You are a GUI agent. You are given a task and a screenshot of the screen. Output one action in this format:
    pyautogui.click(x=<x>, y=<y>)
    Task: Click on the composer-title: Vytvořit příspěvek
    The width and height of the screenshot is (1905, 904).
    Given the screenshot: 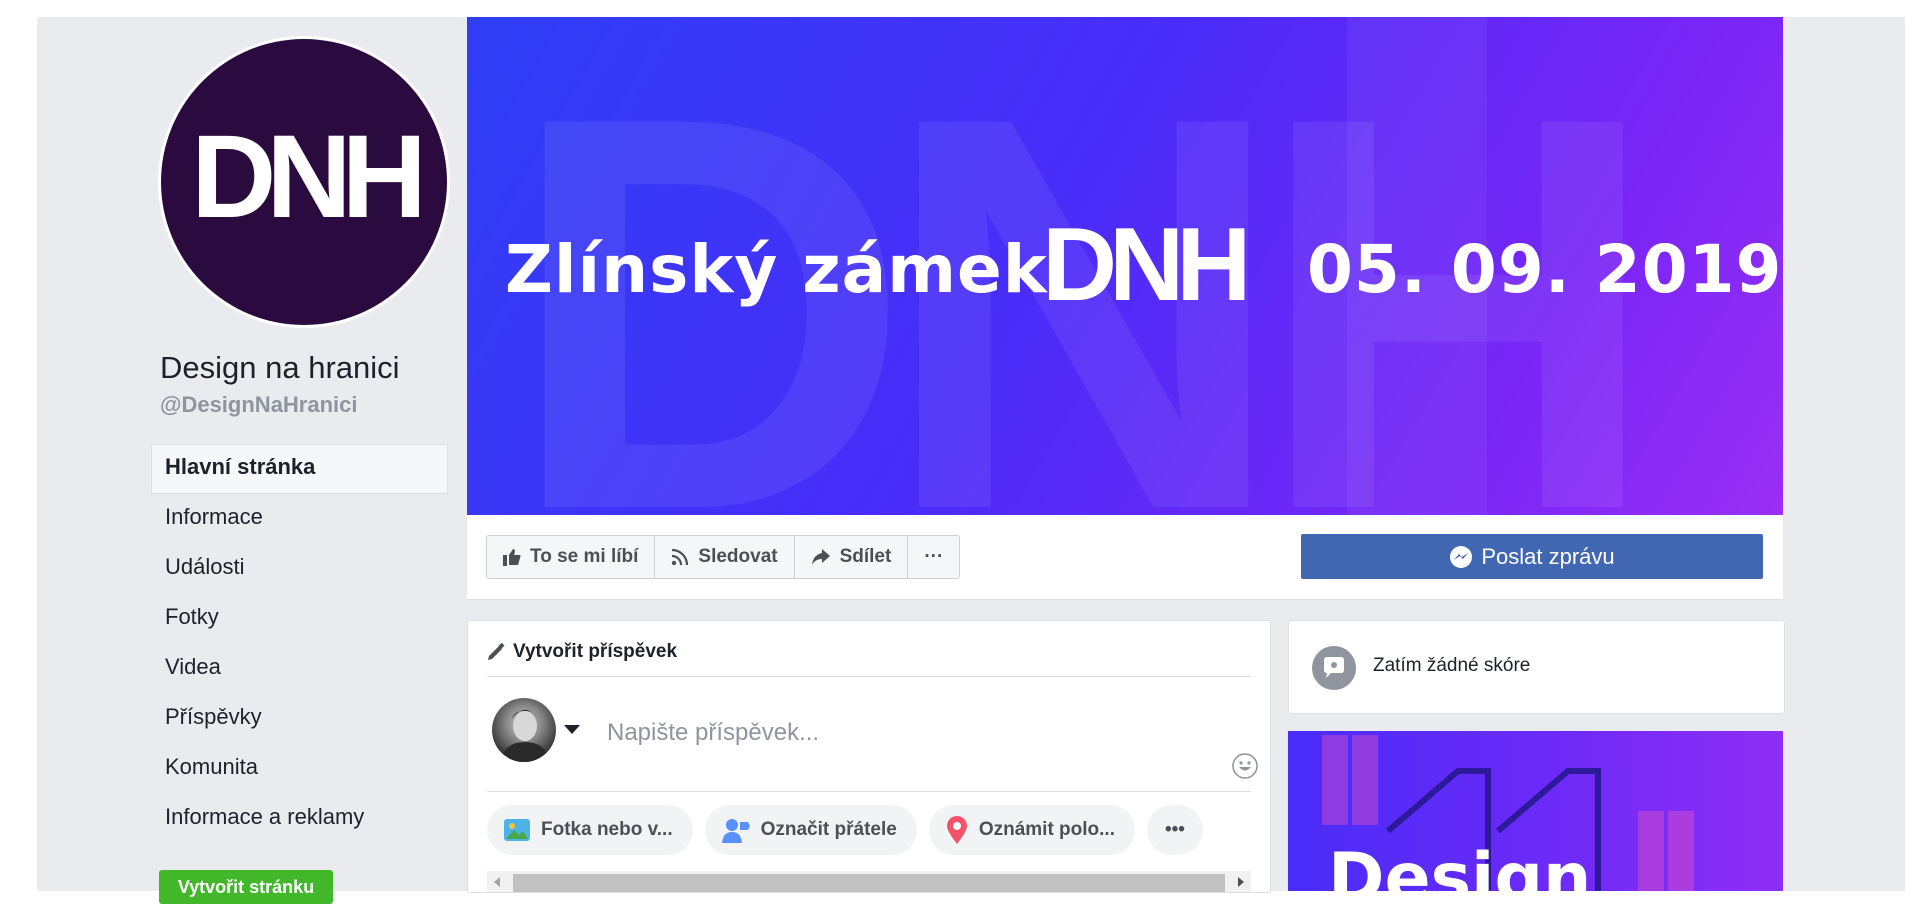 What is the action you would take?
    pyautogui.click(x=582, y=652)
    